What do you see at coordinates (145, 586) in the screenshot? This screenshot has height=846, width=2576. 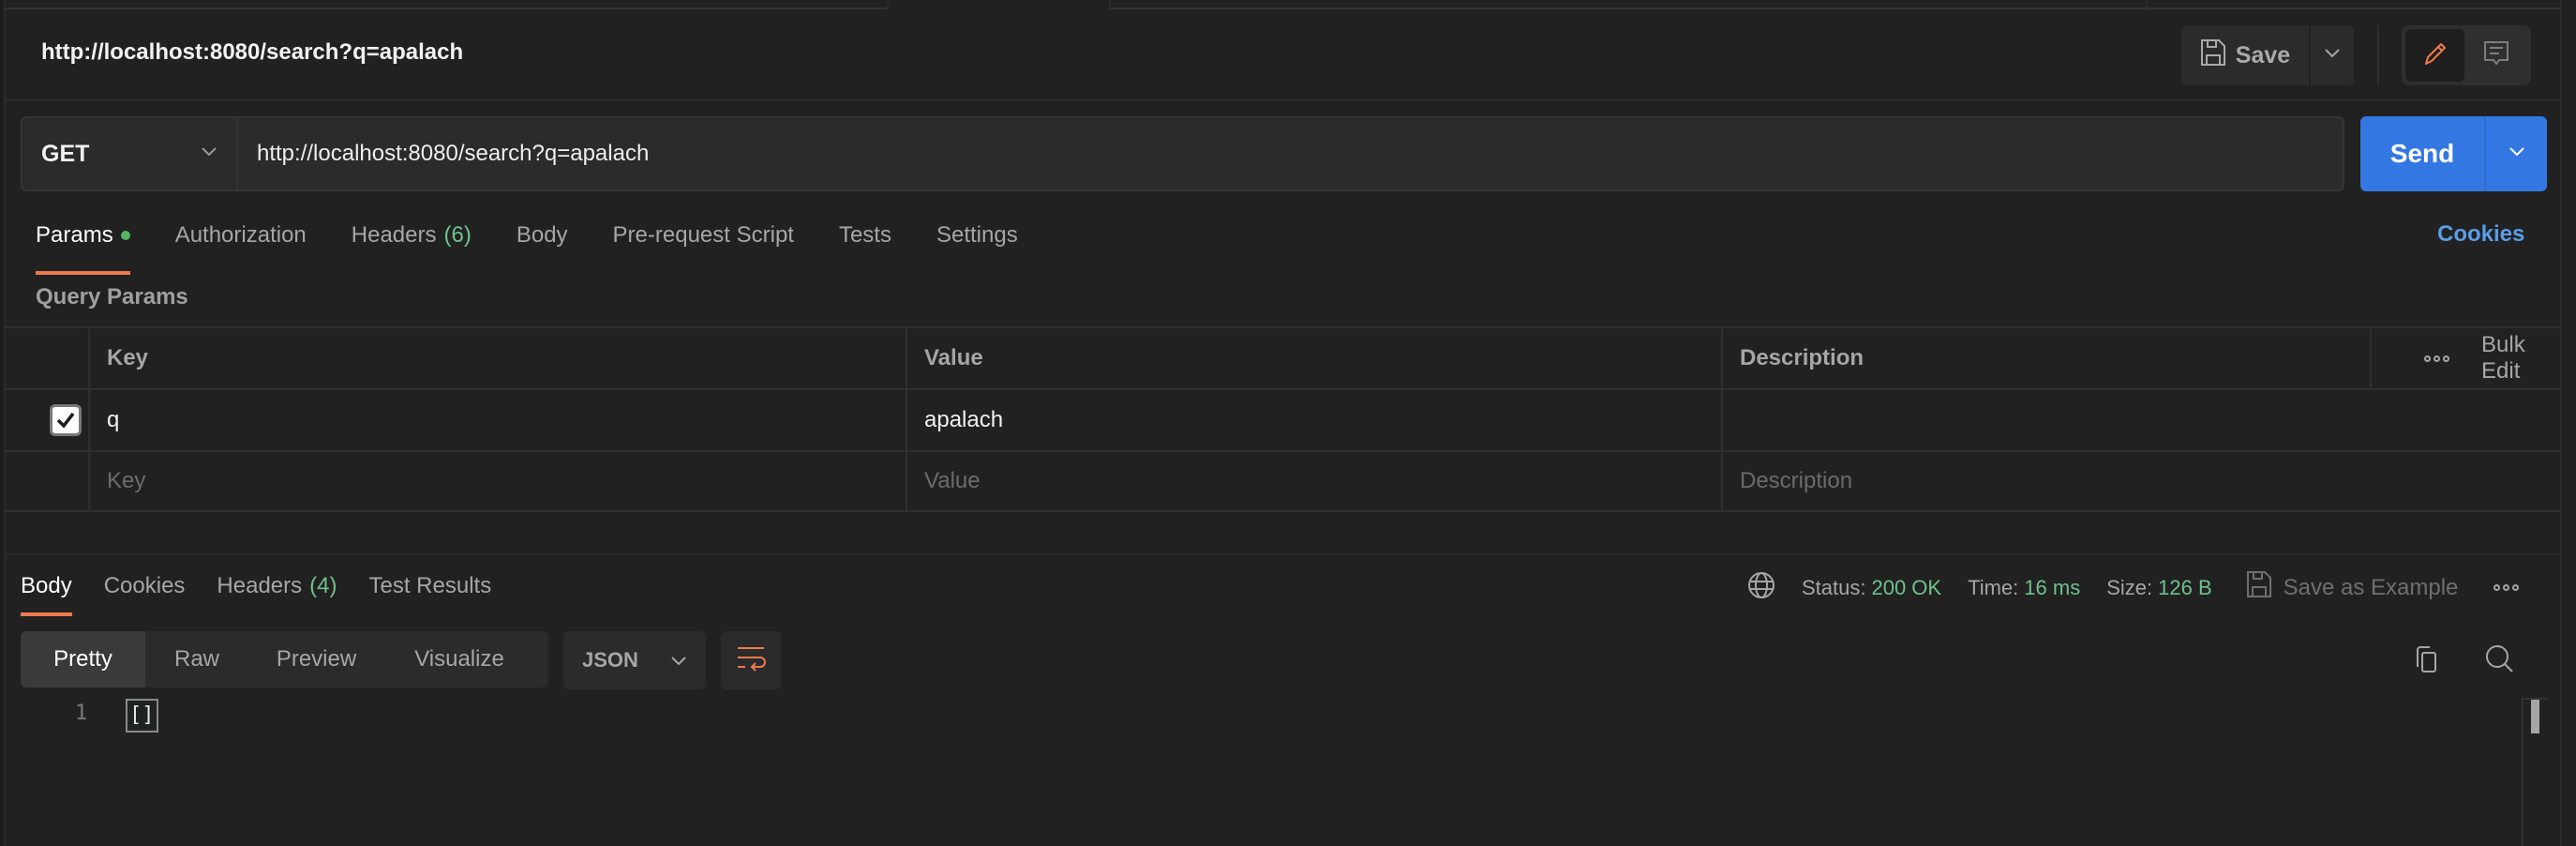 I see `response-tab-cookies: Cookies` at bounding box center [145, 586].